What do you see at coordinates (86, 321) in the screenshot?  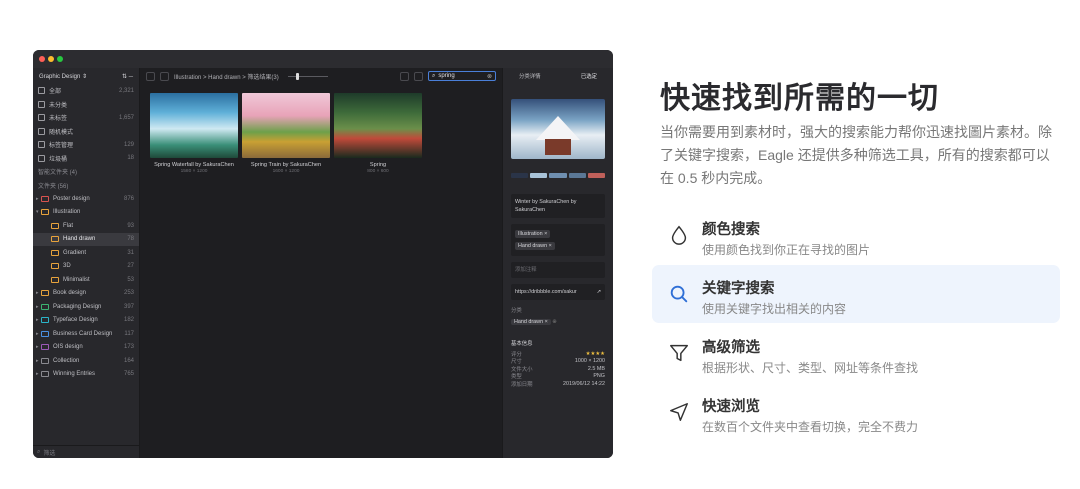 I see `folder-item: ▸ Typeface Design 182` at bounding box center [86, 321].